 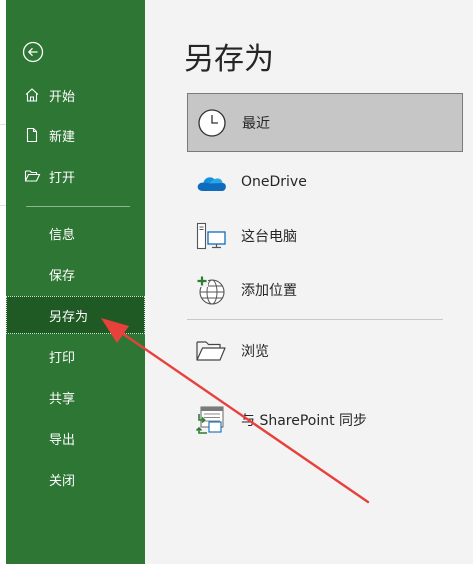 I want to click on location-label: OneDrive, so click(x=274, y=182).